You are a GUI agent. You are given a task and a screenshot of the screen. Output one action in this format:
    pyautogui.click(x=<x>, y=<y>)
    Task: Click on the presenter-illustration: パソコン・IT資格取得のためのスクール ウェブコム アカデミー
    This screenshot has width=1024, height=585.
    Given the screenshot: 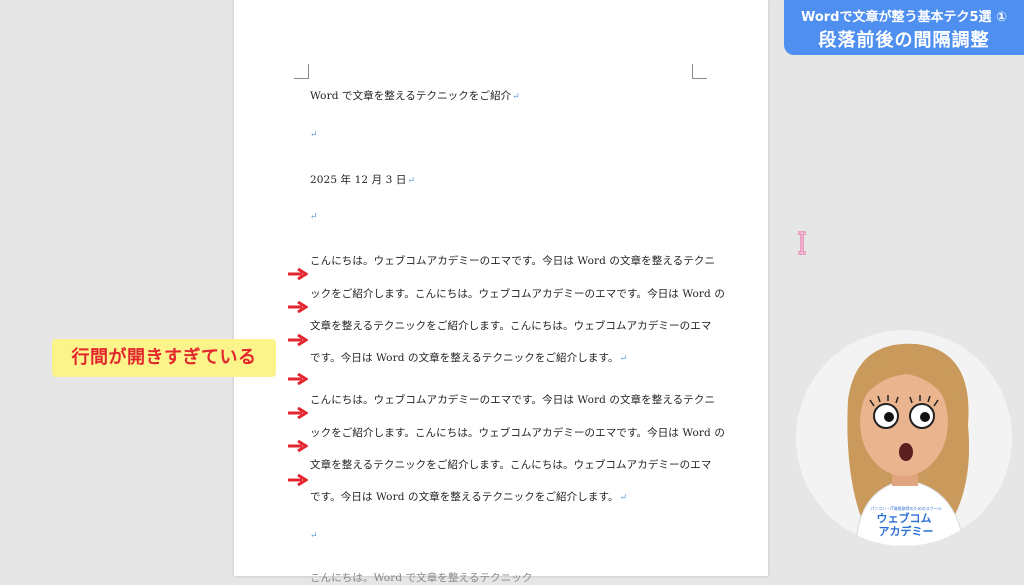 What is the action you would take?
    pyautogui.click(x=908, y=444)
    